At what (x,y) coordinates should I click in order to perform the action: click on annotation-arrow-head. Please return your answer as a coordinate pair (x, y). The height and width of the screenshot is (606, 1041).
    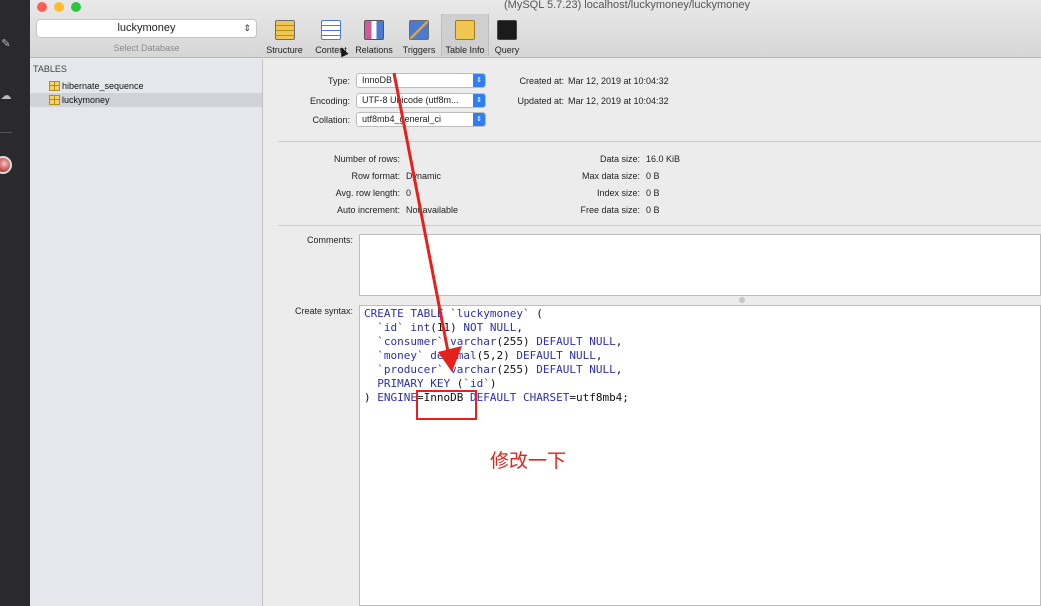
    Looking at the image, I should click on (450, 359).